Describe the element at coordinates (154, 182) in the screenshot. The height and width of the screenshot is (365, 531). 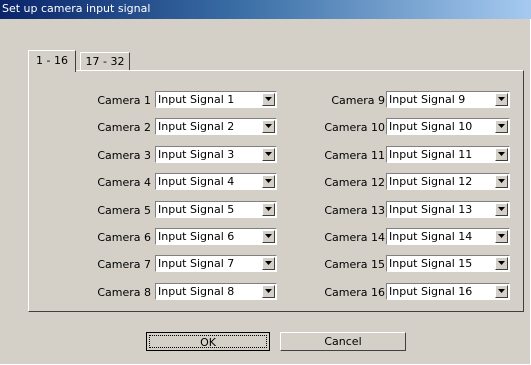
I see `camera-row-4: Camera 4 Input Signal 4` at that location.